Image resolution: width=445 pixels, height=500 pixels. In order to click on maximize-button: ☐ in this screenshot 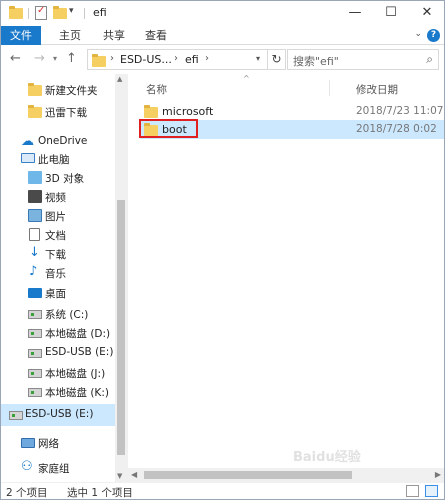, I will do `click(391, 13)`.